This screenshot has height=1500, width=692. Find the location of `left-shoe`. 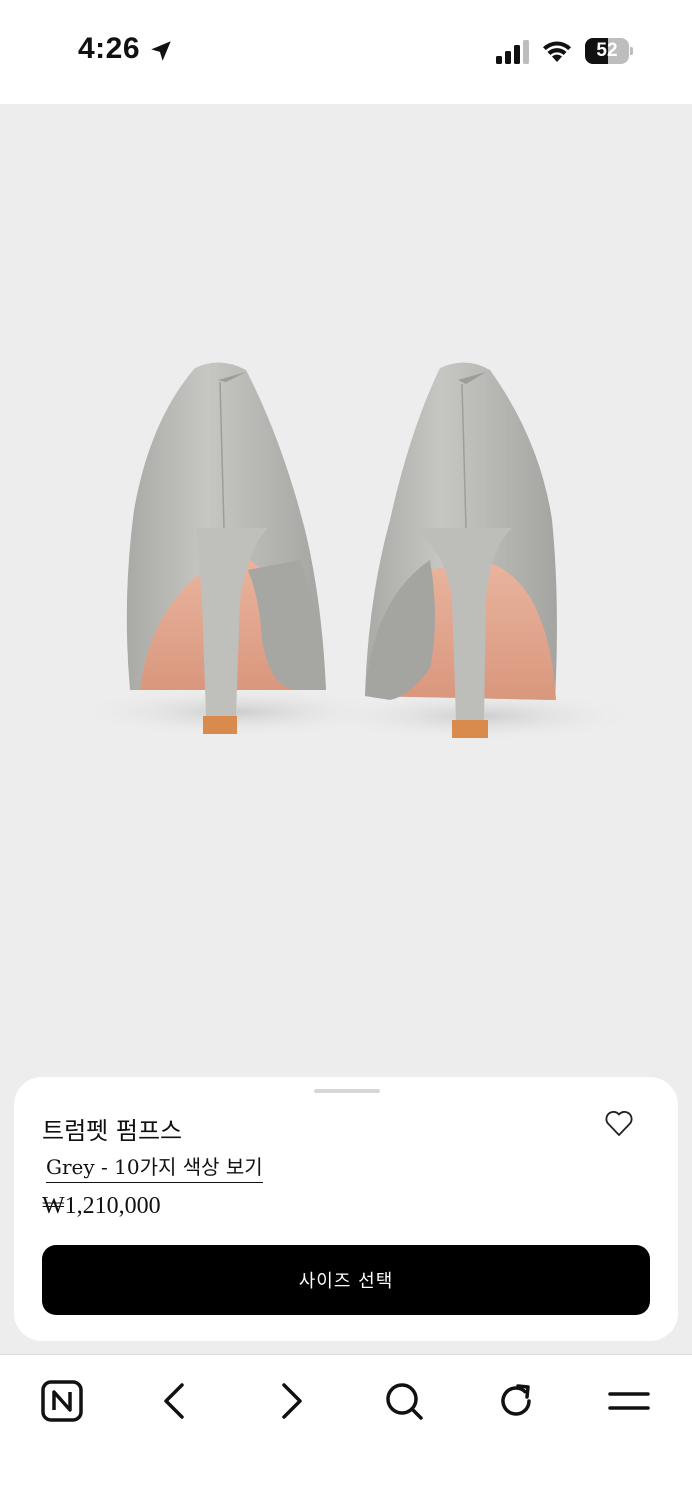

left-shoe is located at coordinates (226, 548).